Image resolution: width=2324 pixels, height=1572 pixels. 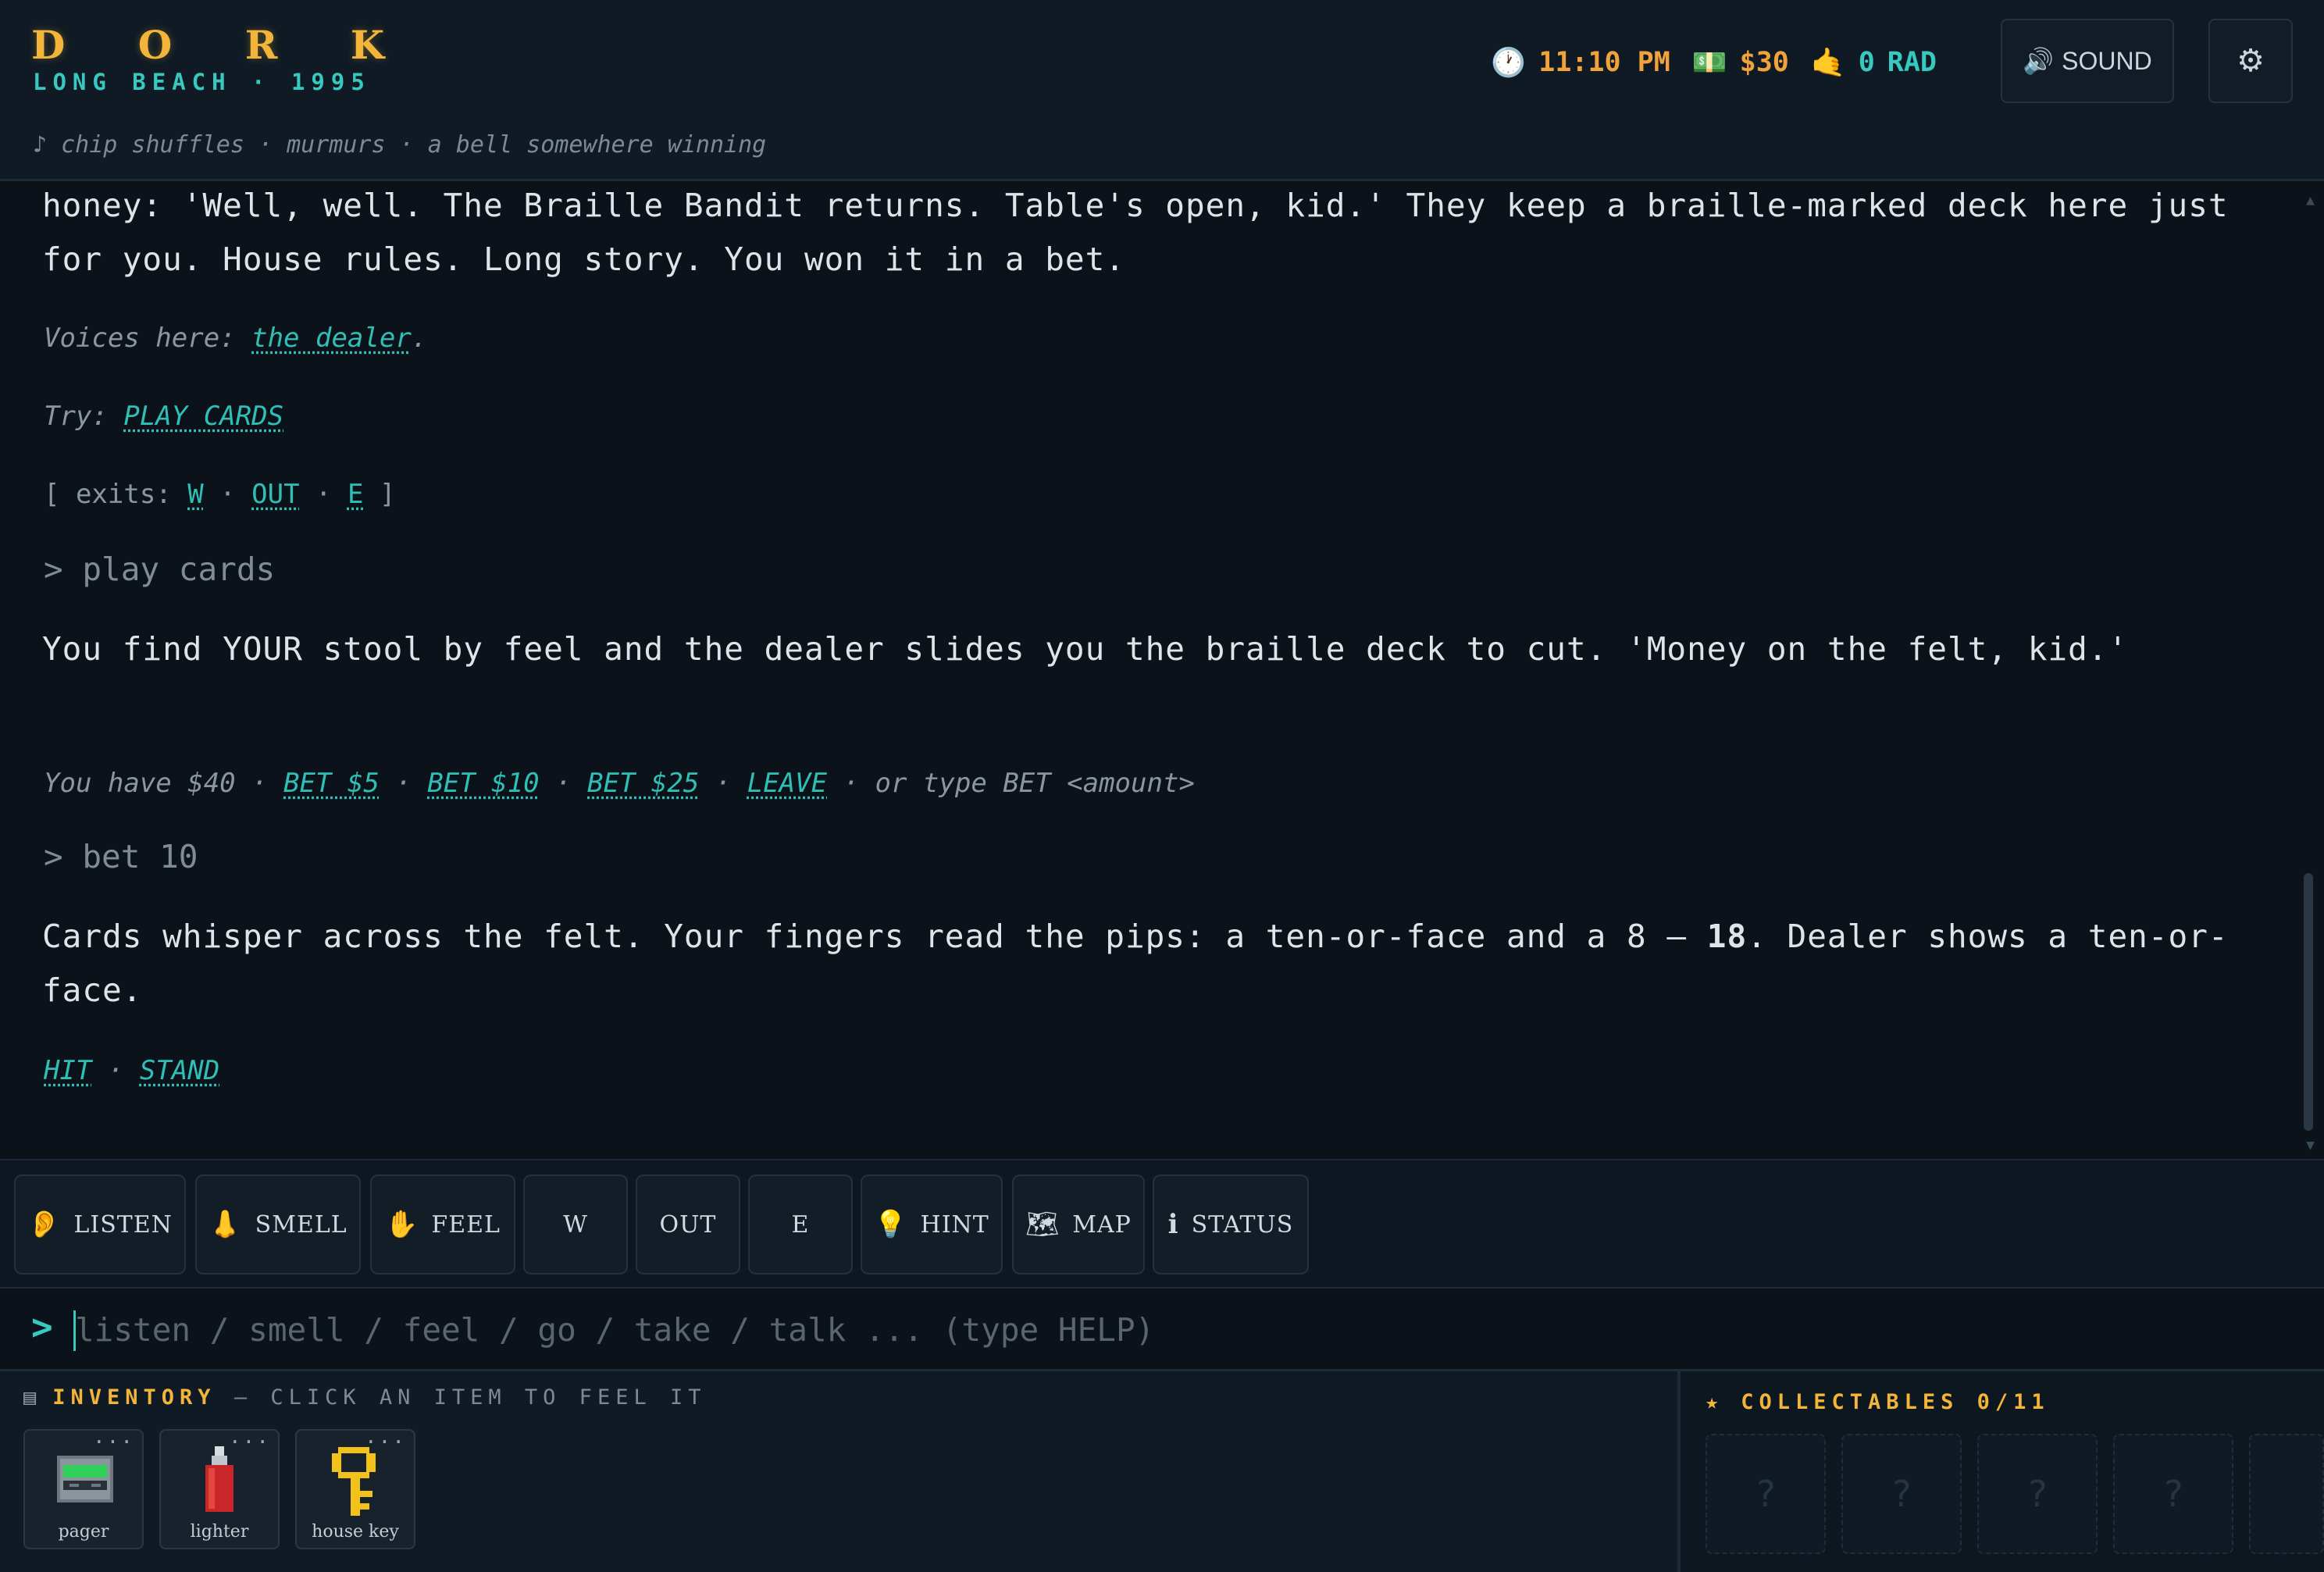 I want to click on log-scrollbar-thumb, so click(x=2308, y=1002).